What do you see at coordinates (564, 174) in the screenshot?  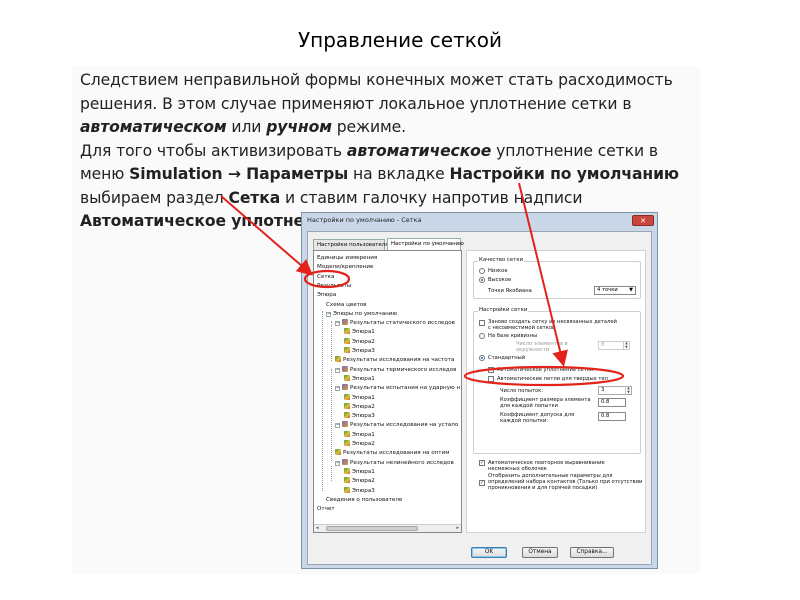 I see `para2-tab: Настройки по умолчанию` at bounding box center [564, 174].